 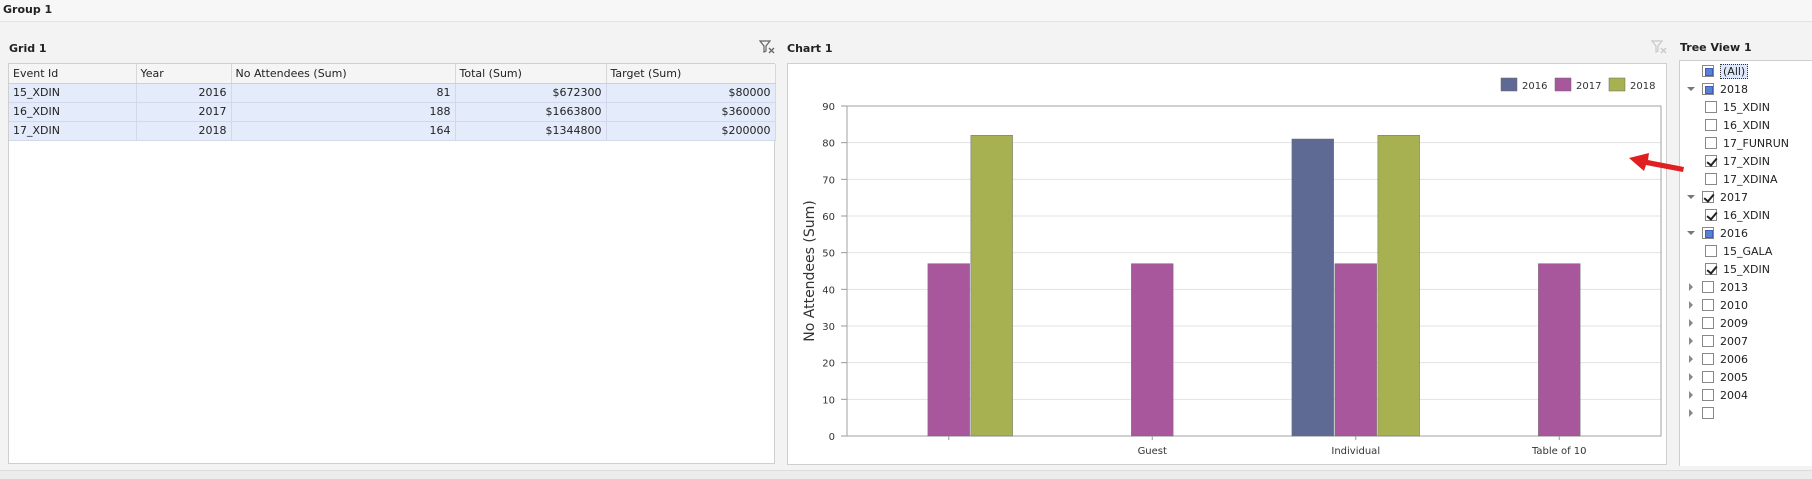 What do you see at coordinates (1717, 341) in the screenshot?
I see `tree-item: 2007` at bounding box center [1717, 341].